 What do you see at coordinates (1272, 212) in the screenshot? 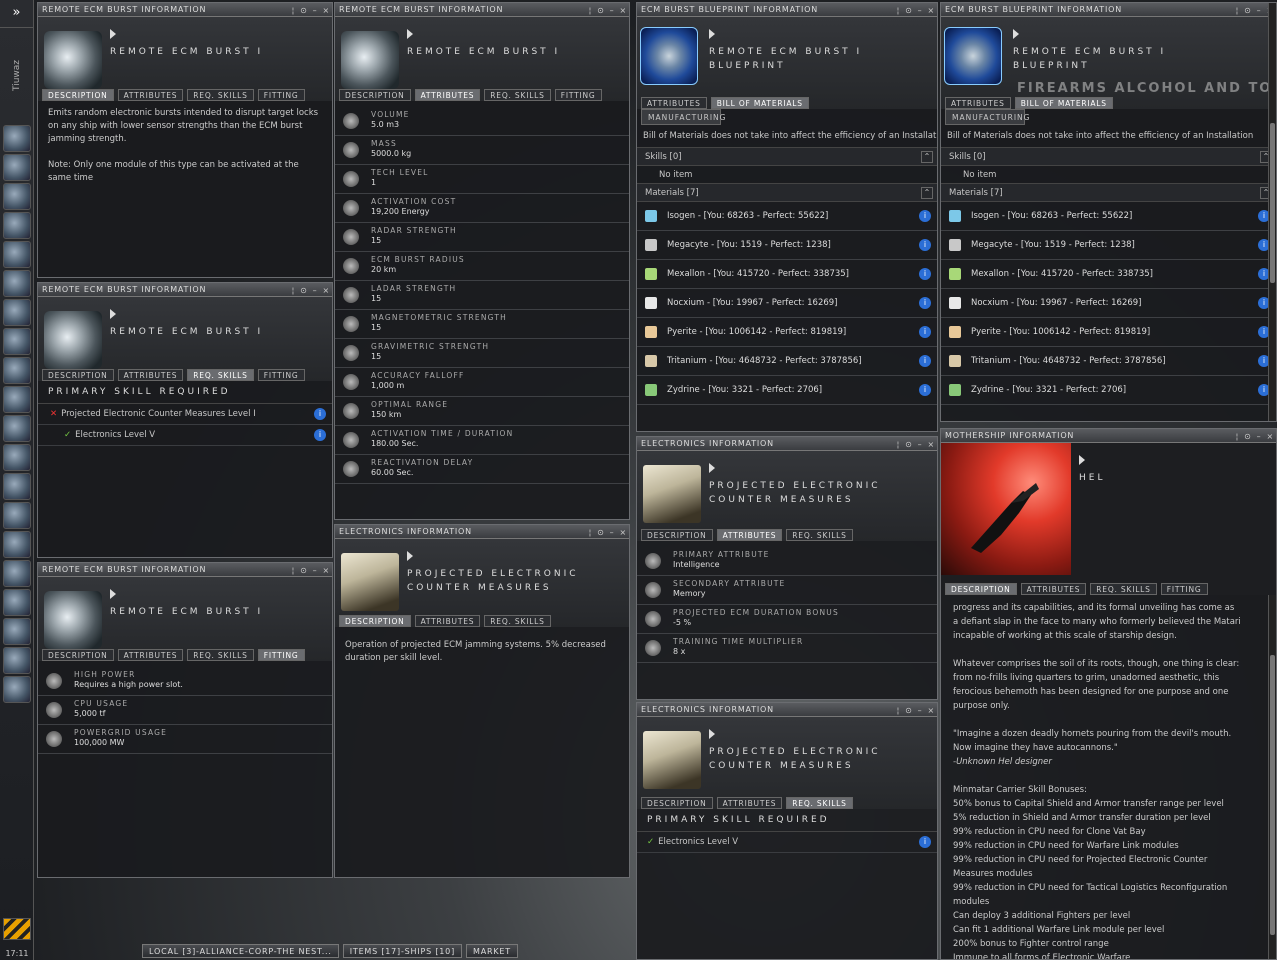
I see `scrollbar` at bounding box center [1272, 212].